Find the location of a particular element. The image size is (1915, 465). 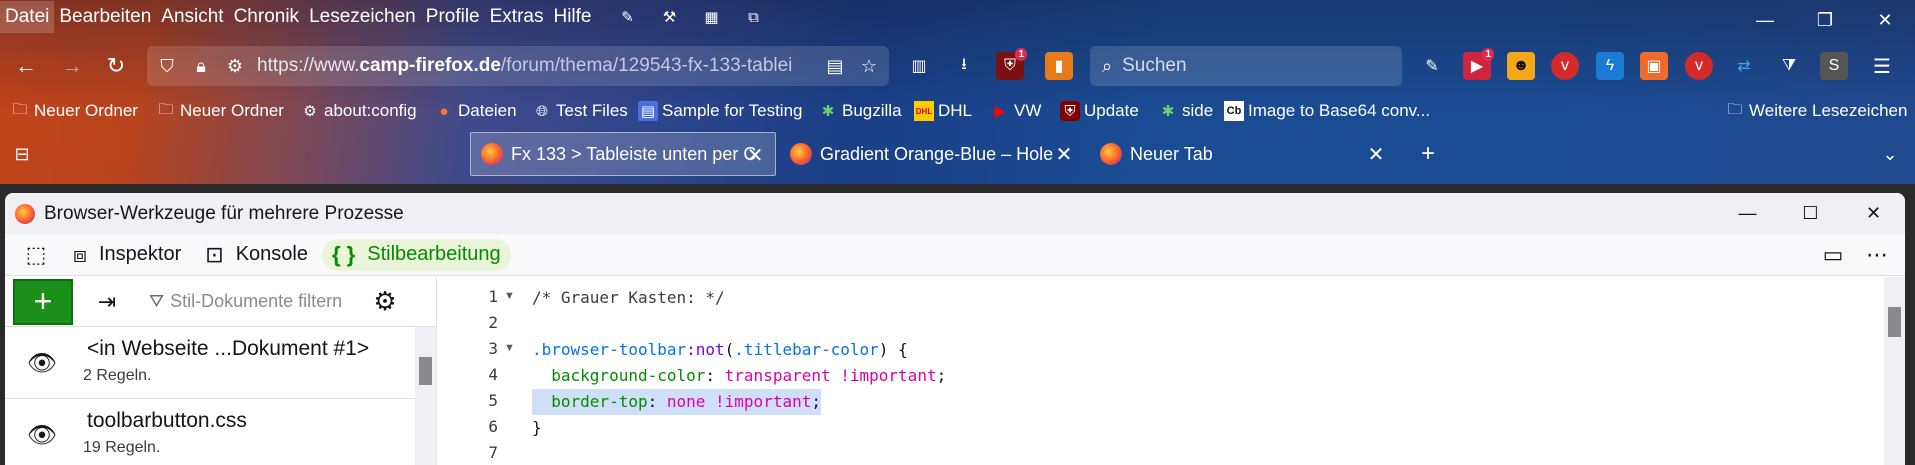

tab-groups-icon: ⊟ is located at coordinates (22, 154).